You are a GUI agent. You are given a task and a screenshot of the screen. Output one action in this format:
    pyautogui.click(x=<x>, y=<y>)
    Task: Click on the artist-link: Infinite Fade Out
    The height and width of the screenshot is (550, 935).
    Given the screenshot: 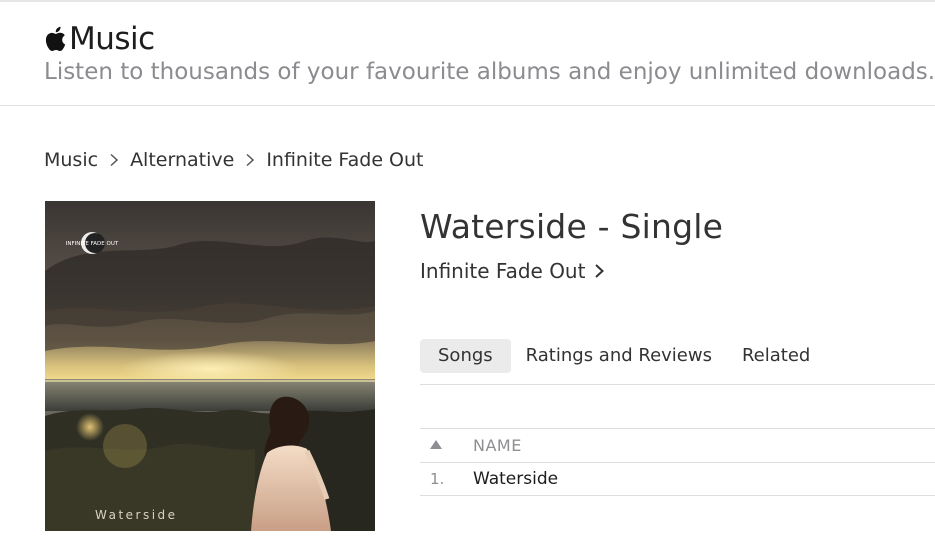 What is the action you would take?
    pyautogui.click(x=512, y=271)
    